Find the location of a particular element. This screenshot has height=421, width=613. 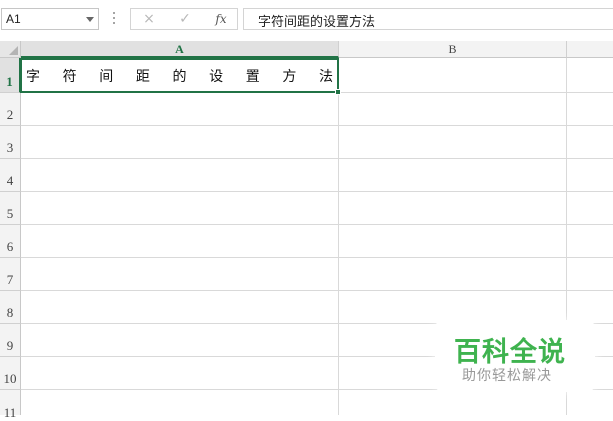

formula-content: 字符间距的设置方法 is located at coordinates (317, 22).